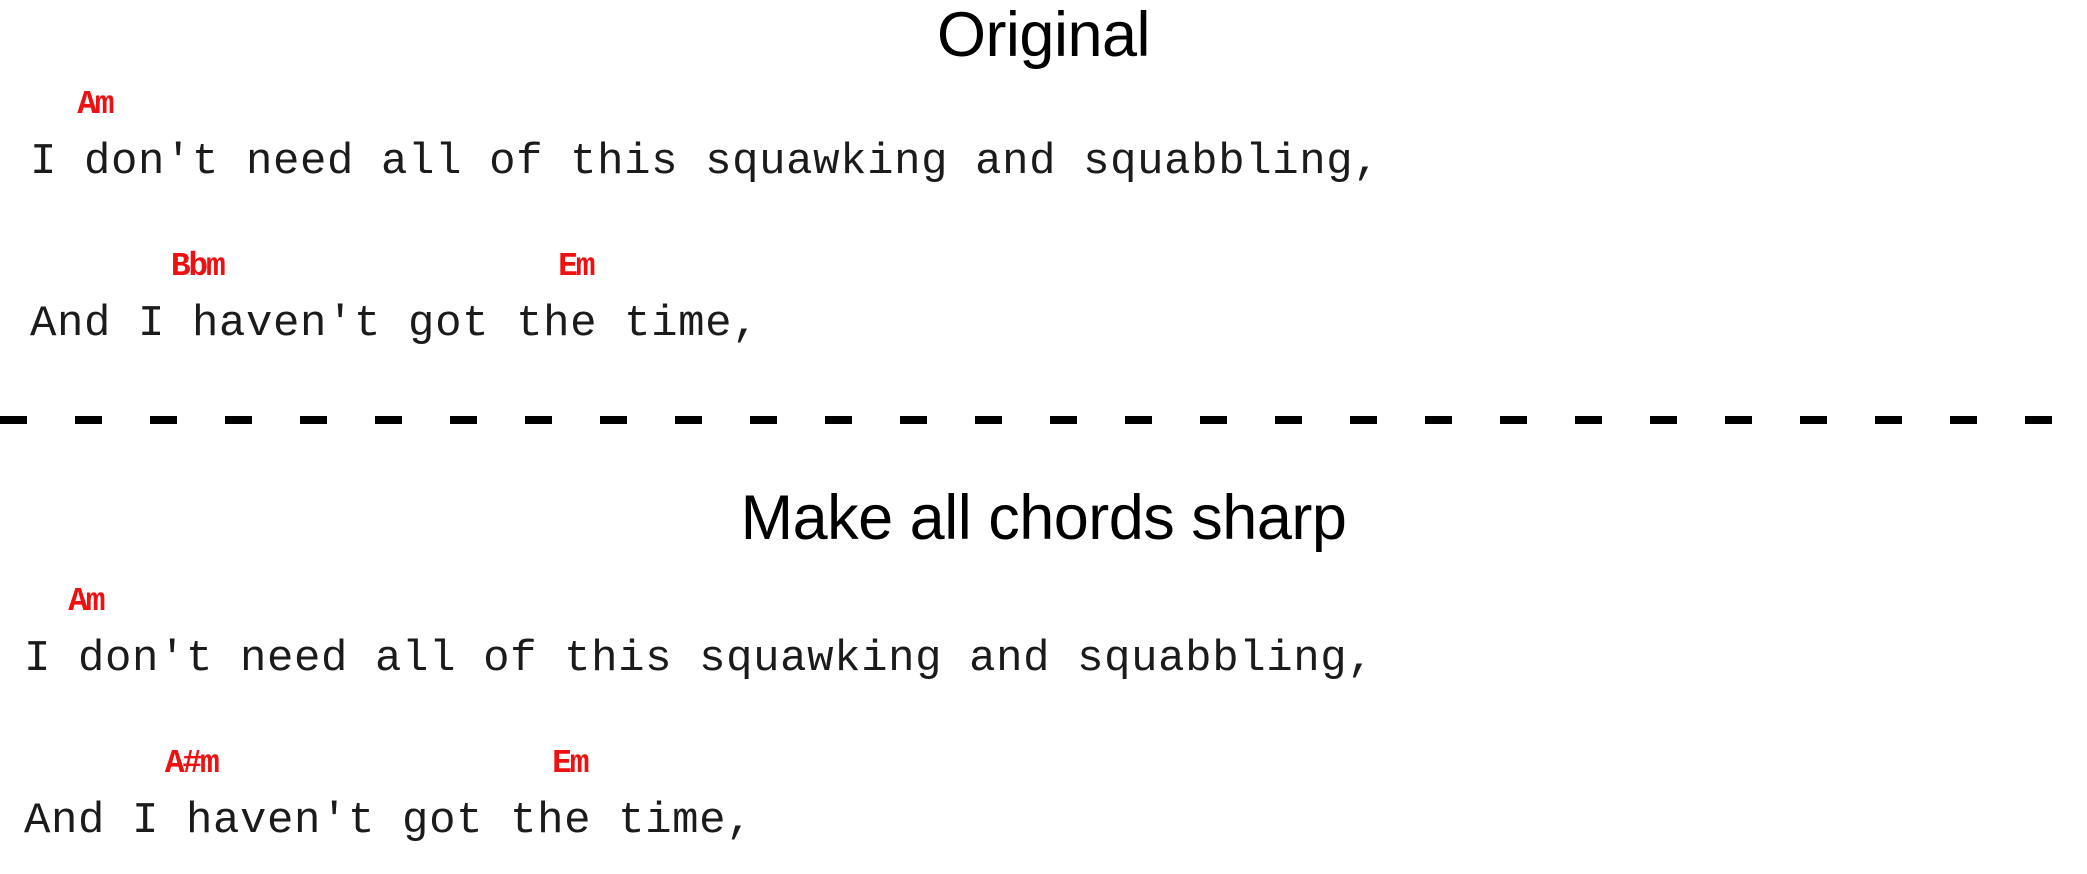 This screenshot has height=874, width=2087. I want to click on chord-line-original-1: Am, so click(78, 104).